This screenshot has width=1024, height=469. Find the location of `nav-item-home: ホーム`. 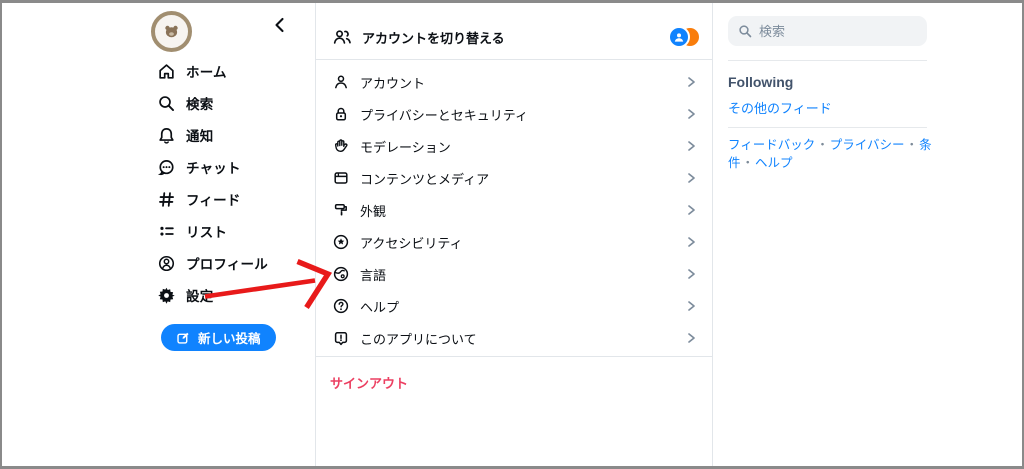

nav-item-home: ホーム is located at coordinates (232, 71).